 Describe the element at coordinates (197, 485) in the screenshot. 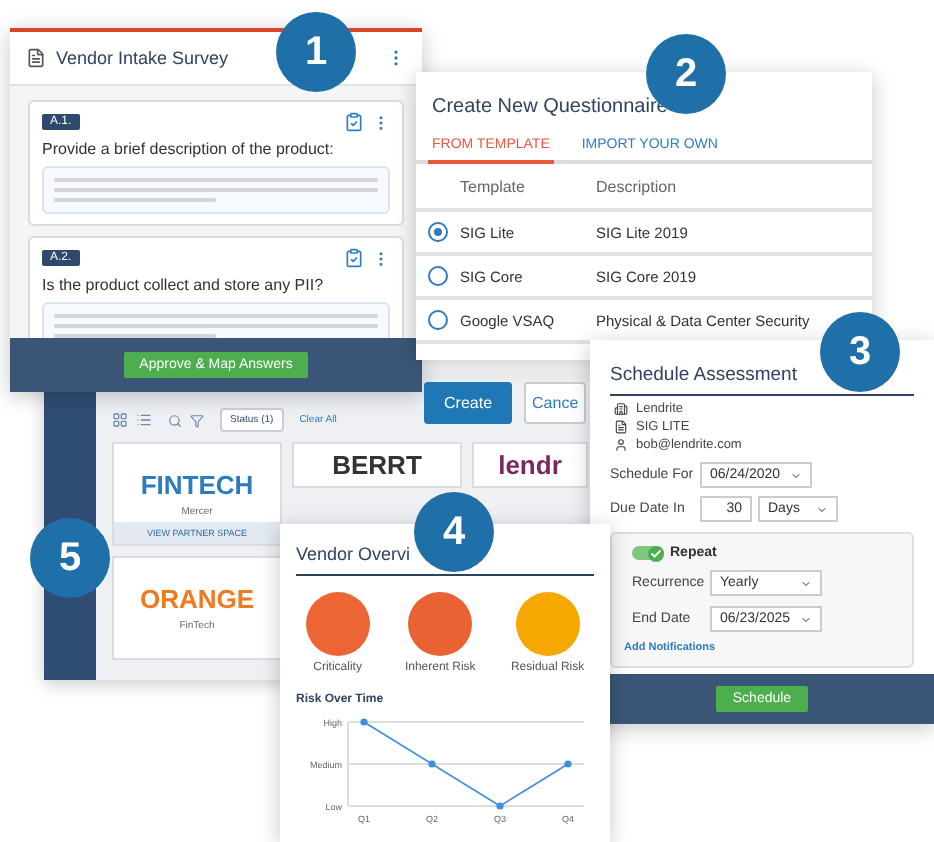

I see `vendor-logo: FINTECH` at that location.